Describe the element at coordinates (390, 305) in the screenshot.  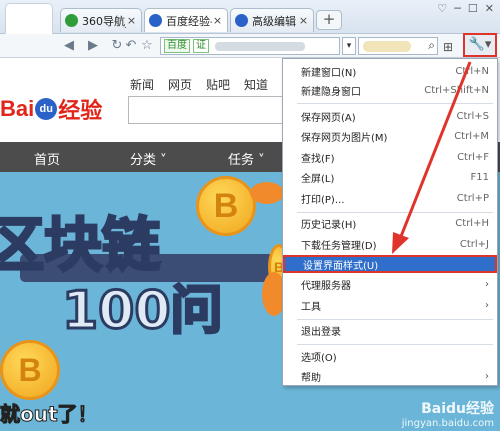
I see `menu-item-tools: 工具 ›` at that location.